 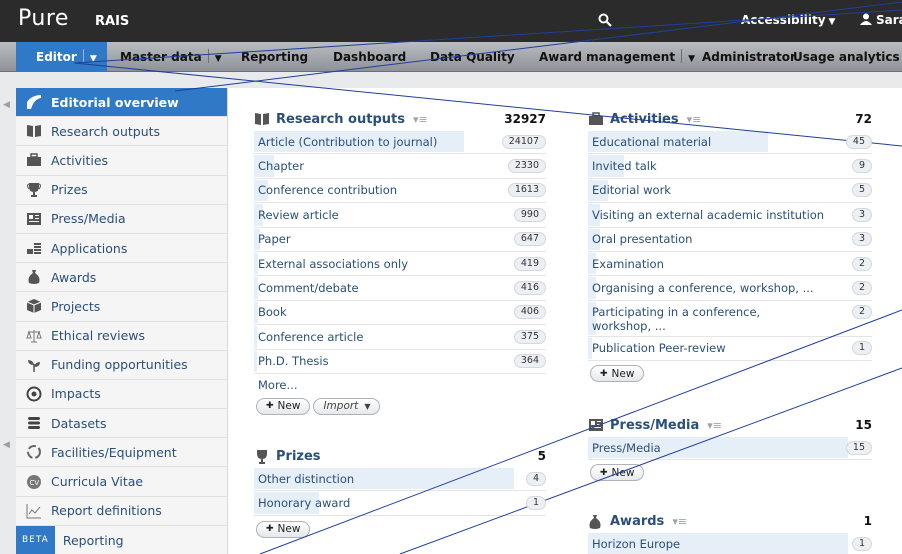 I want to click on list-item: Examination 2, so click(x=730, y=264).